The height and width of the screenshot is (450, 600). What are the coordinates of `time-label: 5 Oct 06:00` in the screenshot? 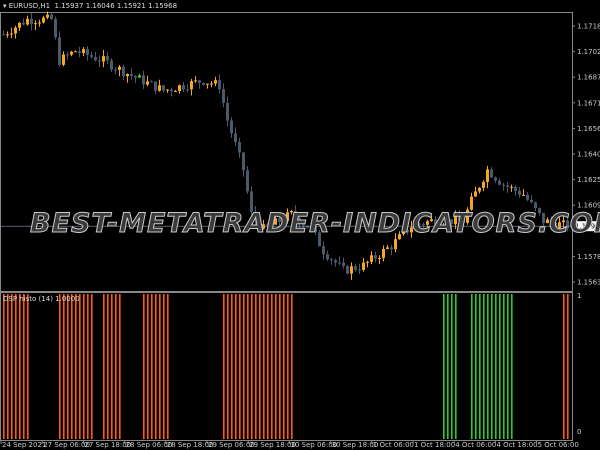 It's located at (558, 445).